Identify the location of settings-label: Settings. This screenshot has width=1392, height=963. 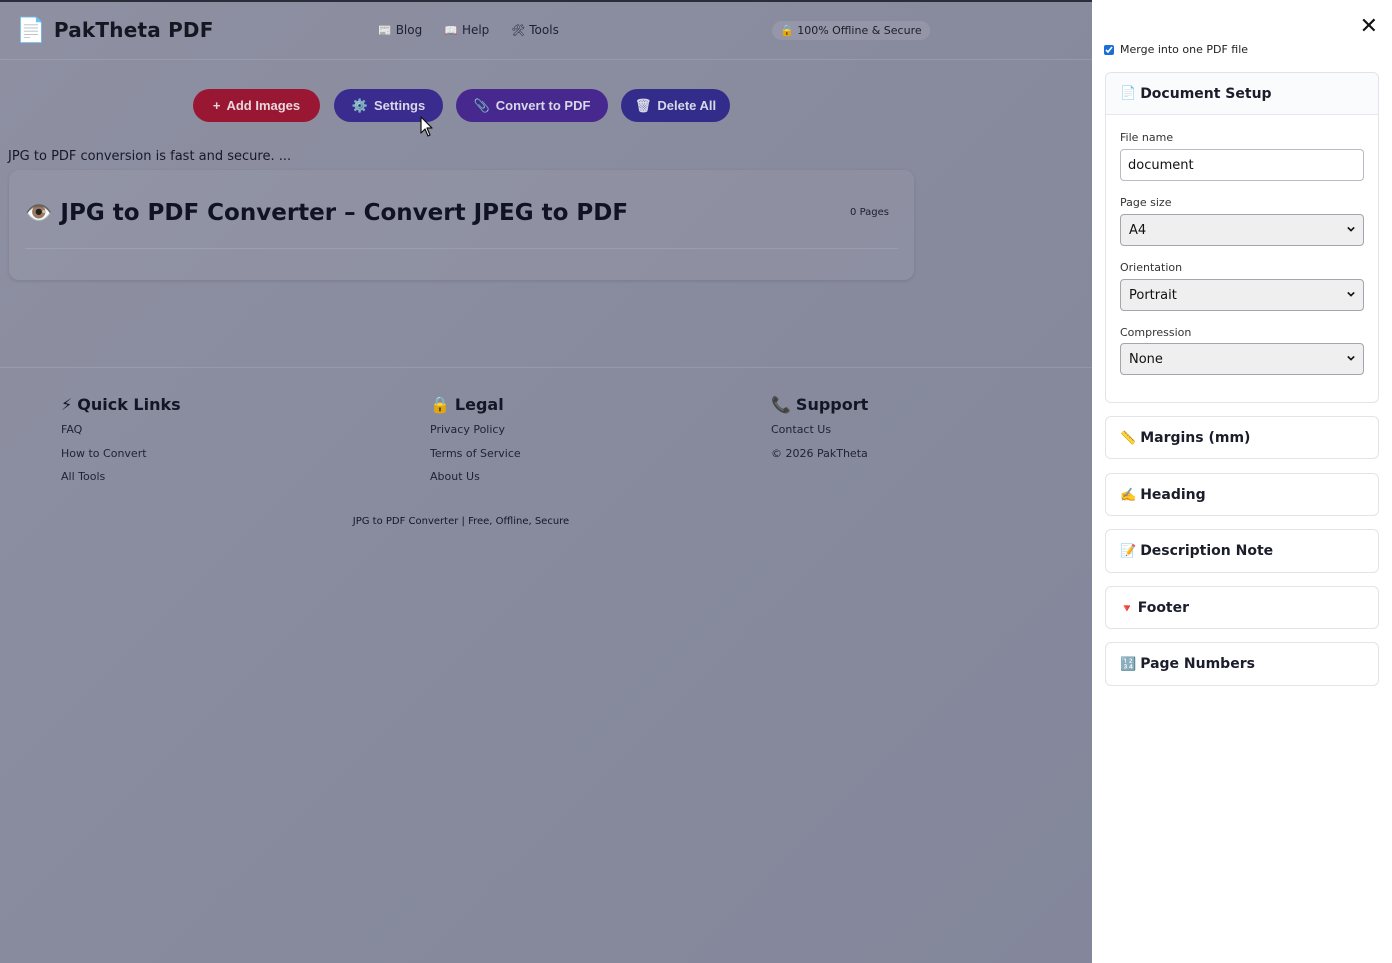
(399, 105).